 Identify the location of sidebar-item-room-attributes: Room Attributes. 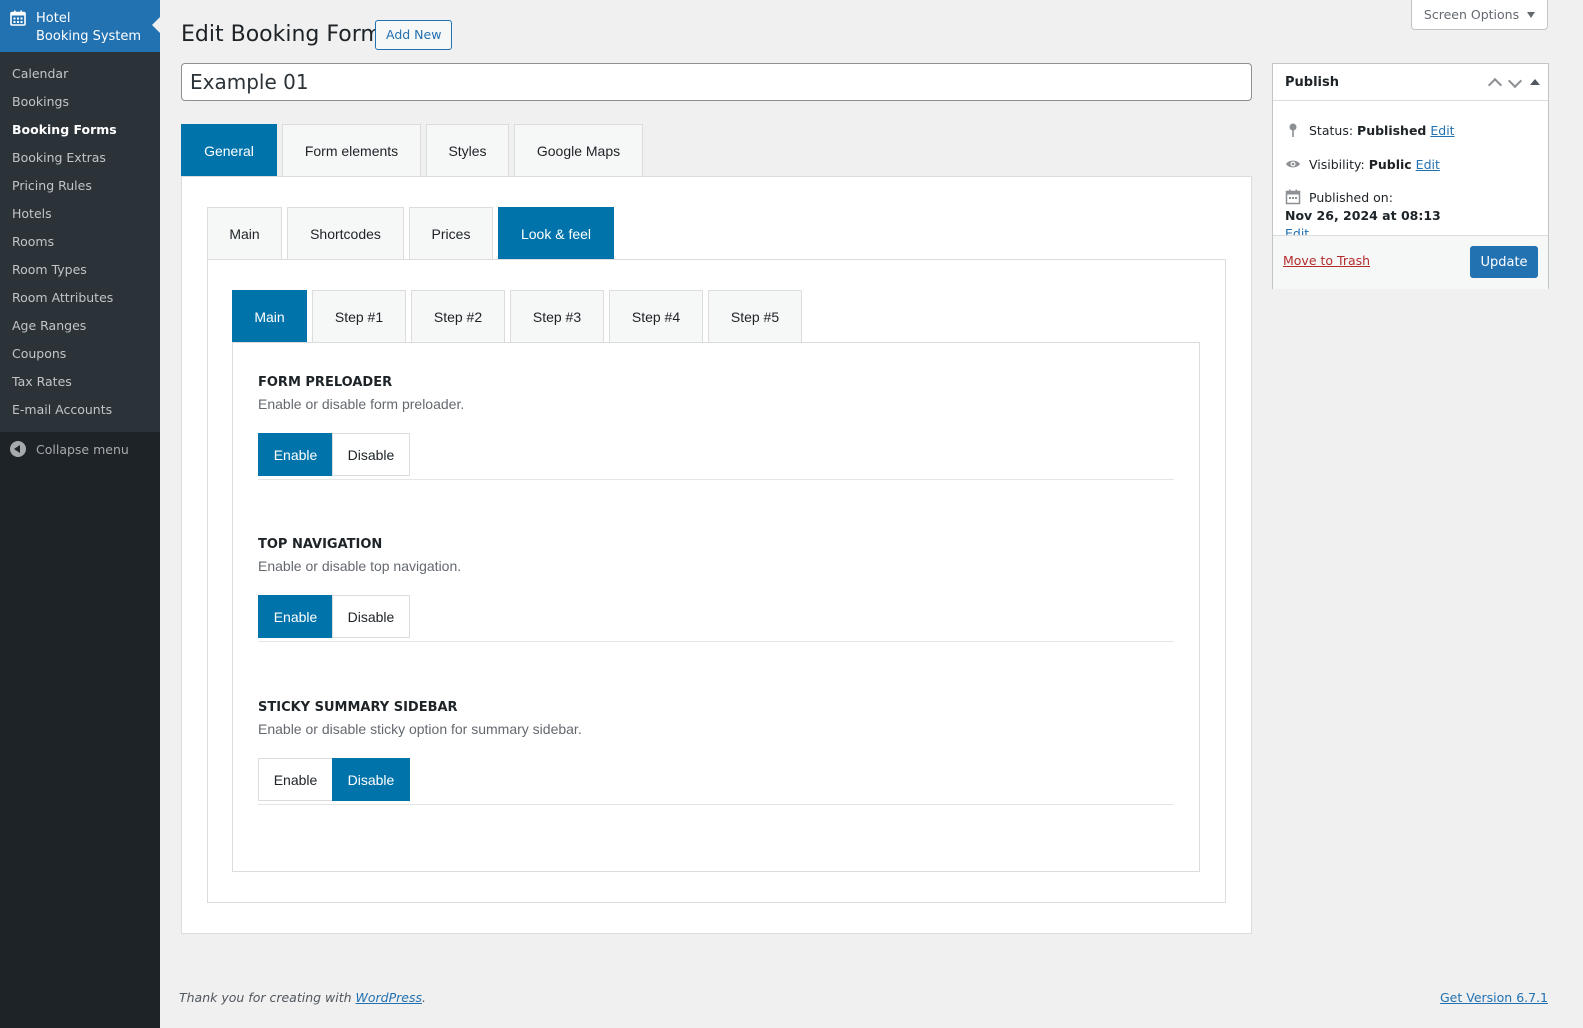
(80, 298).